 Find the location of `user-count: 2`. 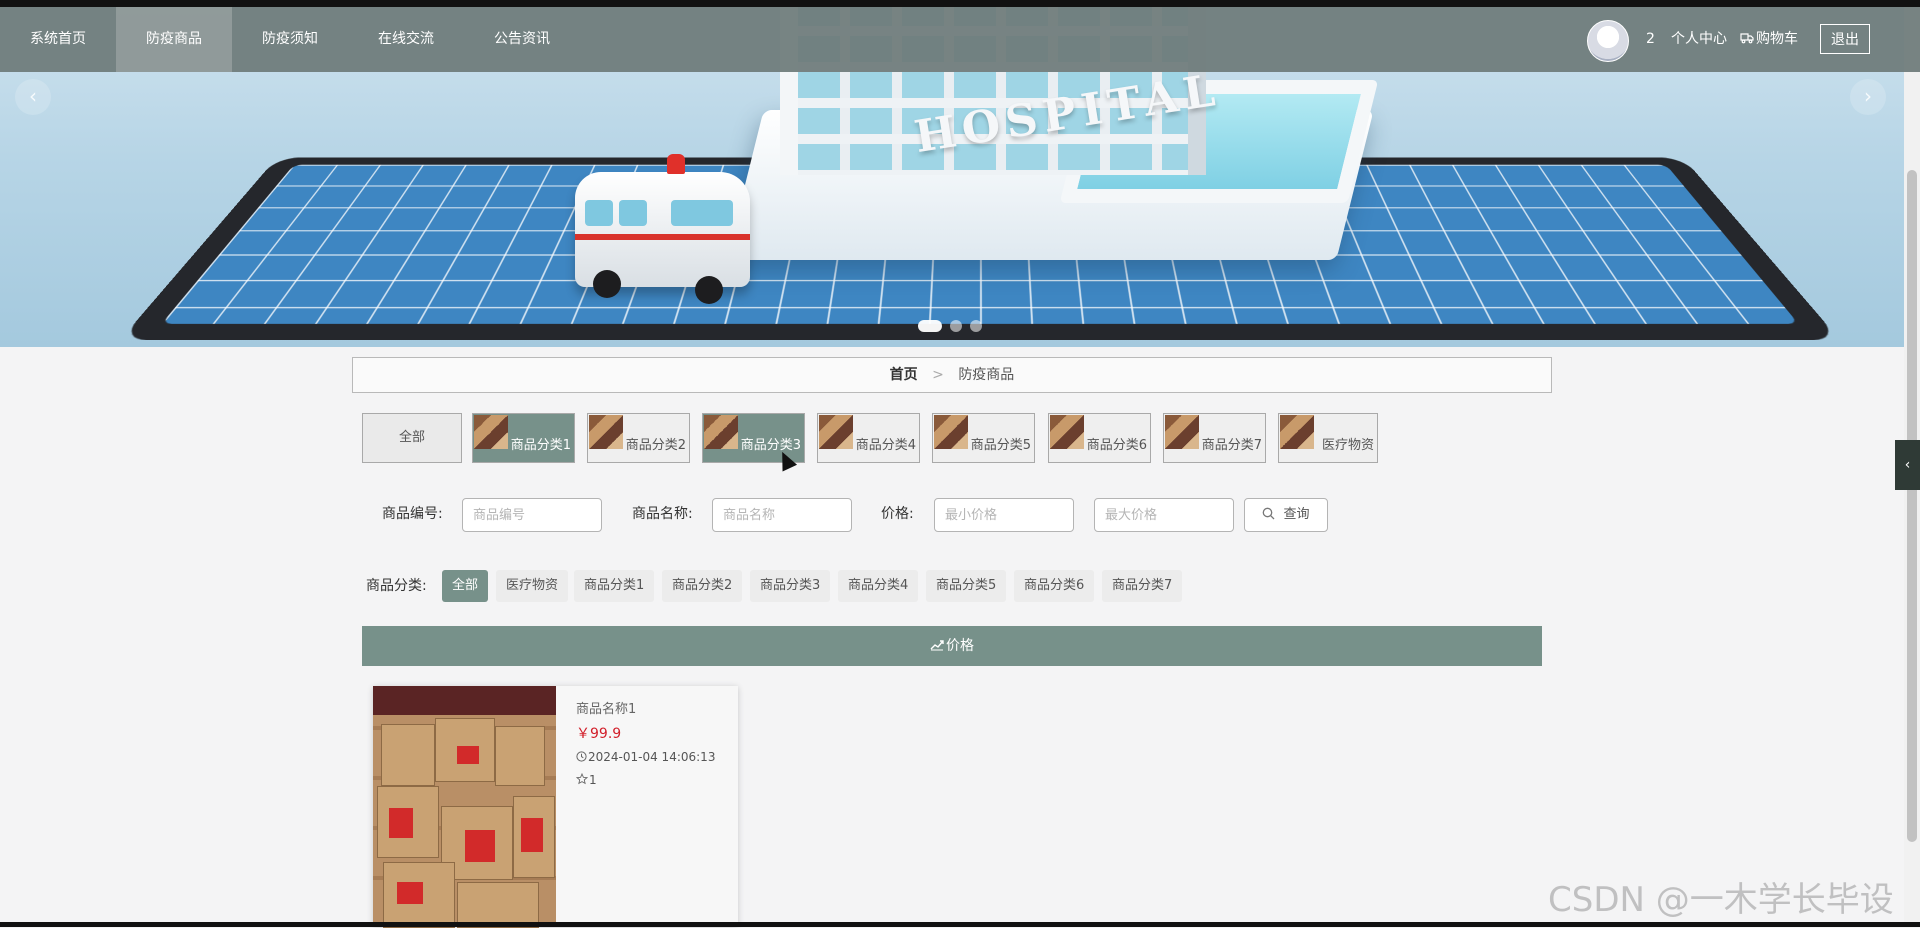

user-count: 2 is located at coordinates (1650, 39).